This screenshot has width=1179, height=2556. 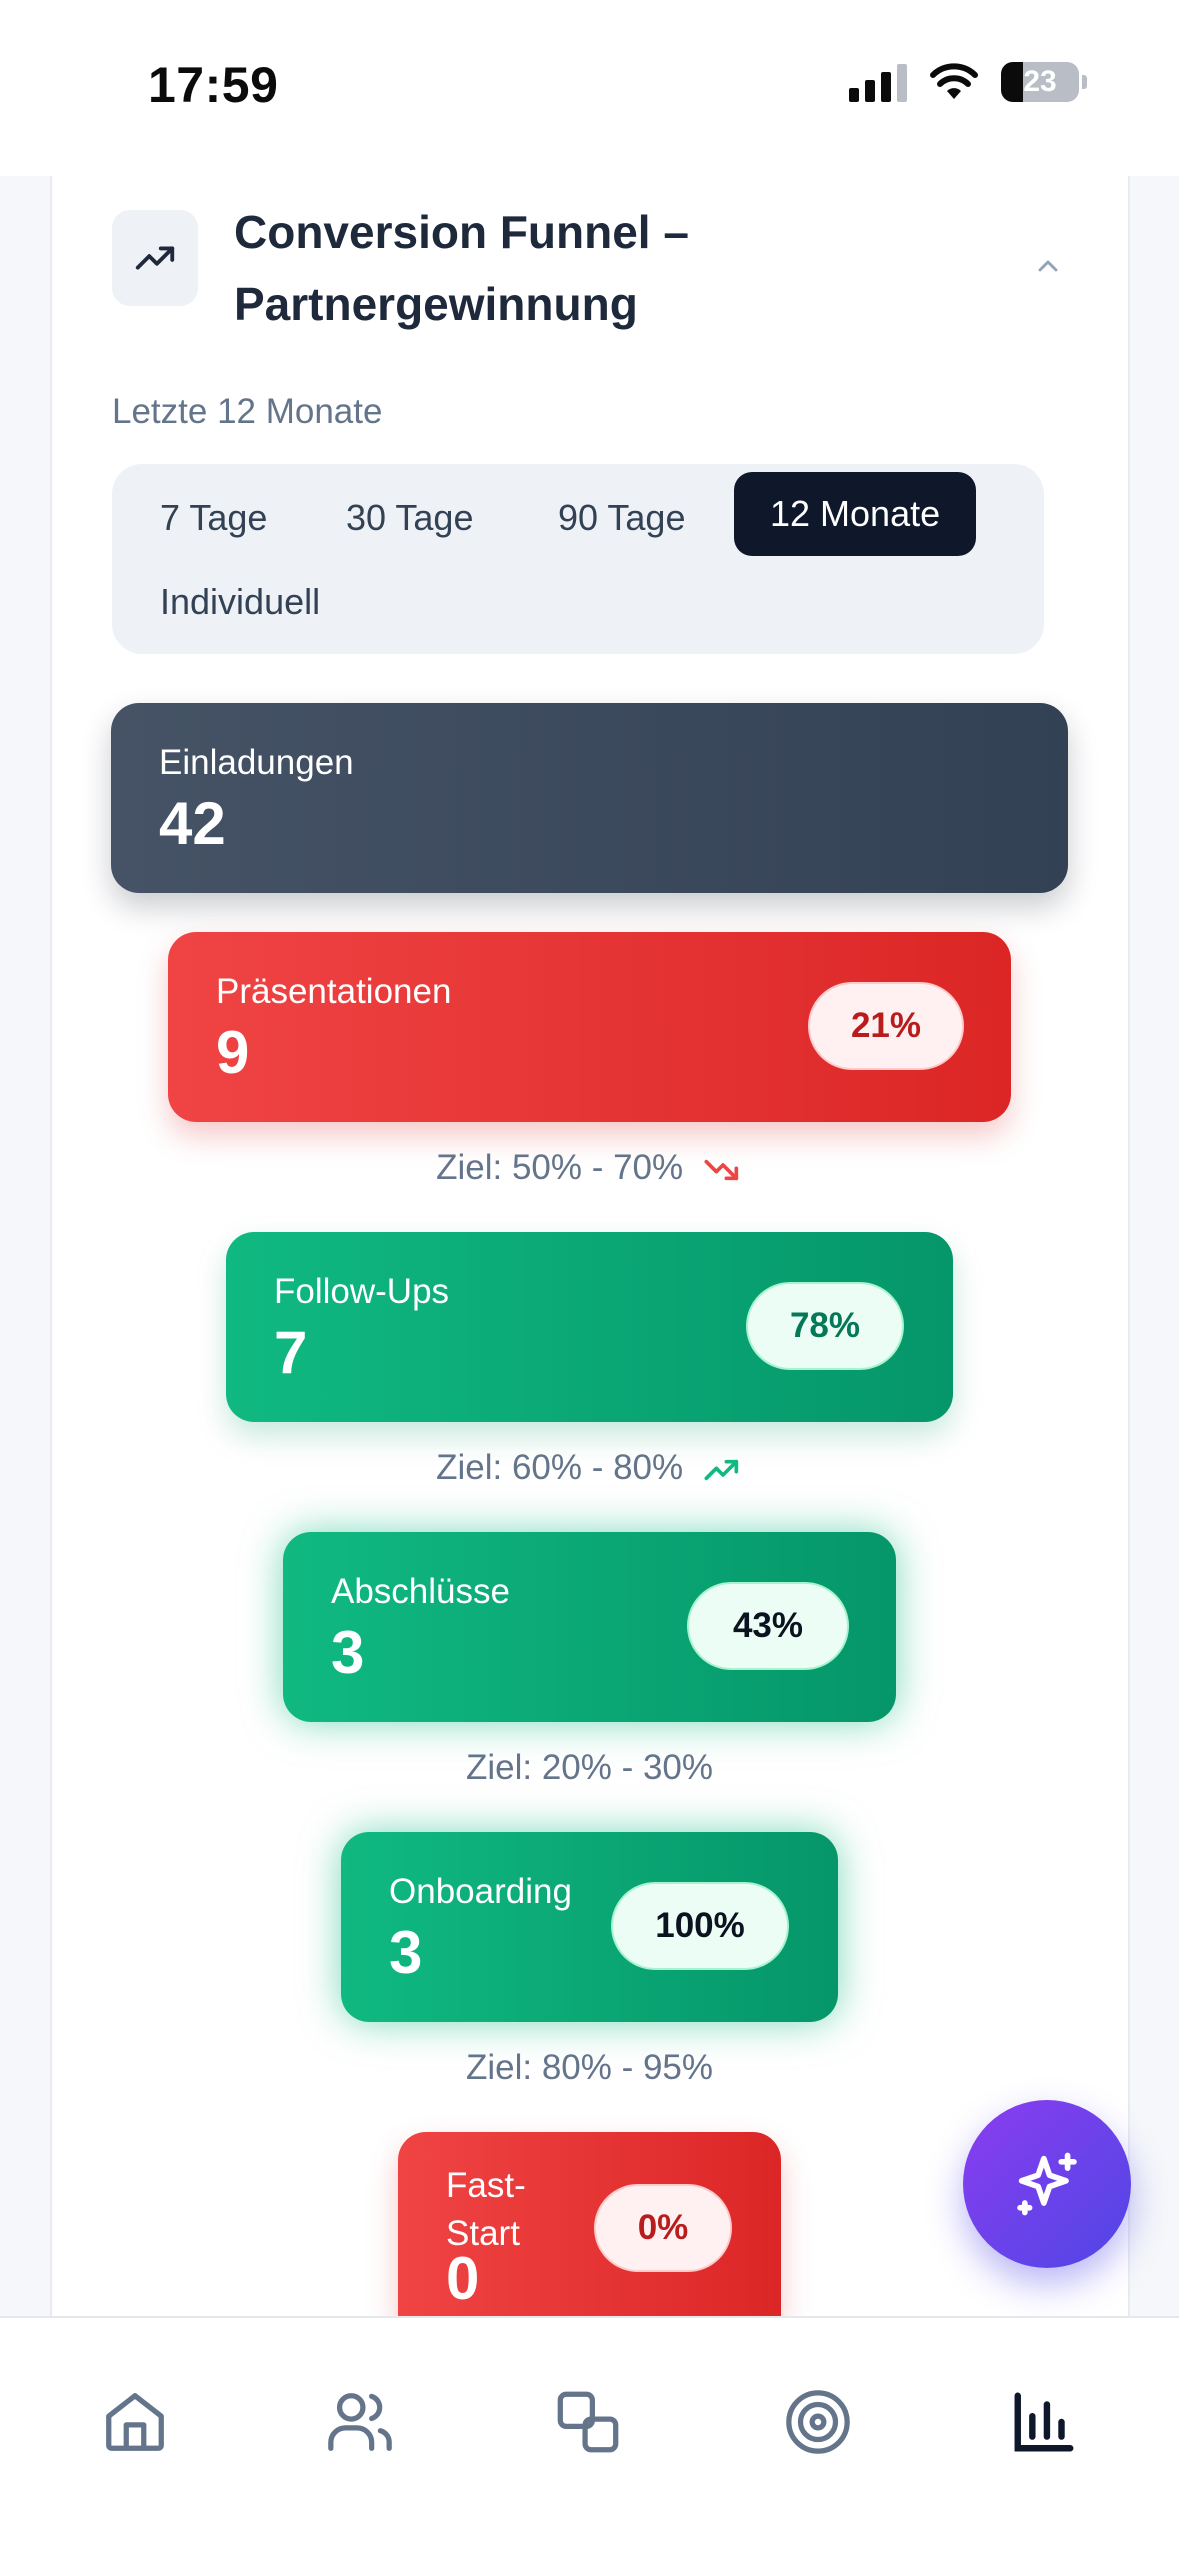 I want to click on nav-analytics, so click(x=1044, y=2422).